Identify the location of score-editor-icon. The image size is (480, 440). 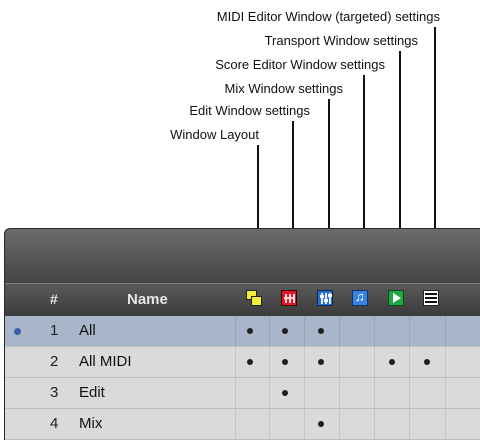
(360, 297).